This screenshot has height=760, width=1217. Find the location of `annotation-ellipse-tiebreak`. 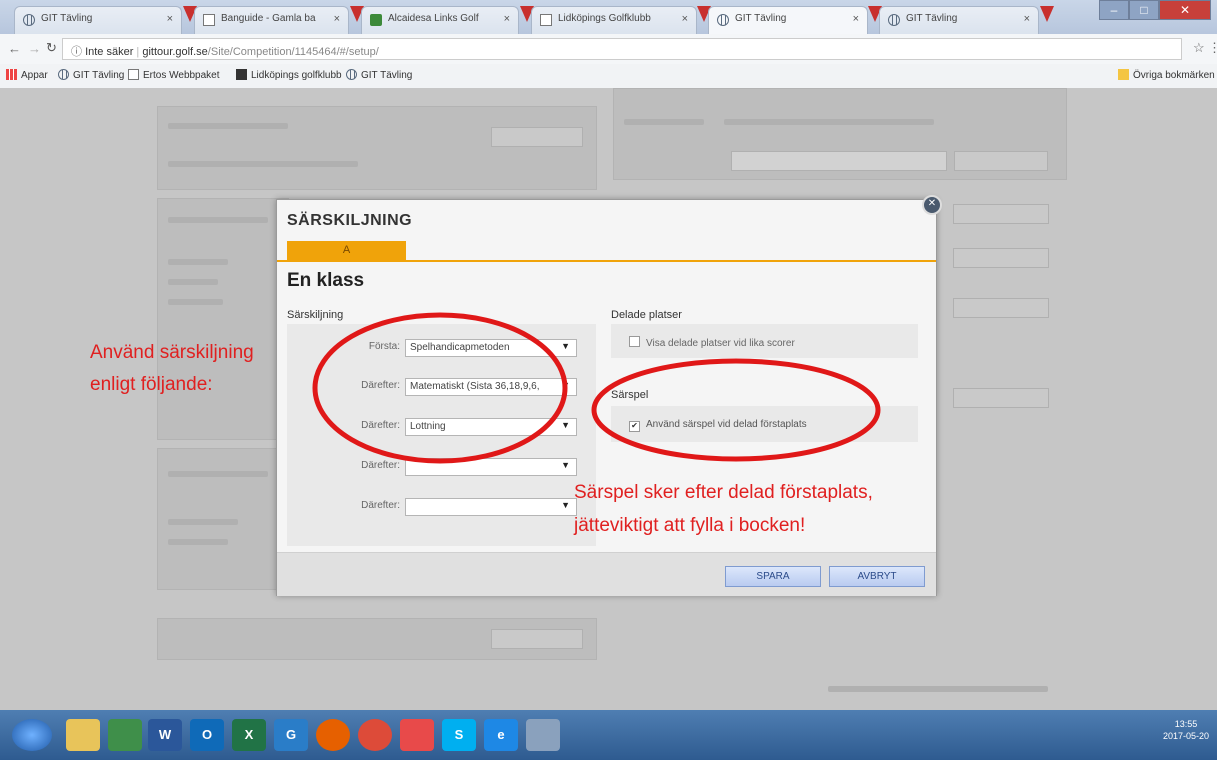

annotation-ellipse-tiebreak is located at coordinates (440, 388).